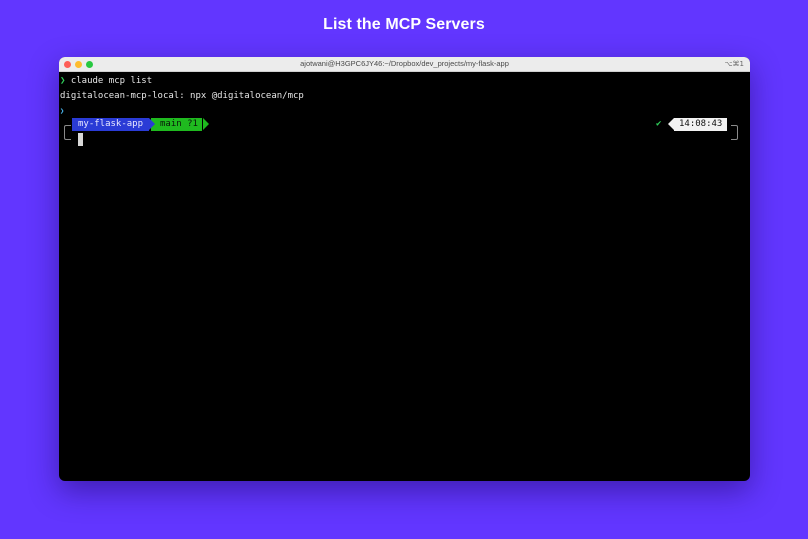 This screenshot has height=539, width=808. Describe the element at coordinates (152, 124) in the screenshot. I see `directory-segment-arrow-icon` at that location.